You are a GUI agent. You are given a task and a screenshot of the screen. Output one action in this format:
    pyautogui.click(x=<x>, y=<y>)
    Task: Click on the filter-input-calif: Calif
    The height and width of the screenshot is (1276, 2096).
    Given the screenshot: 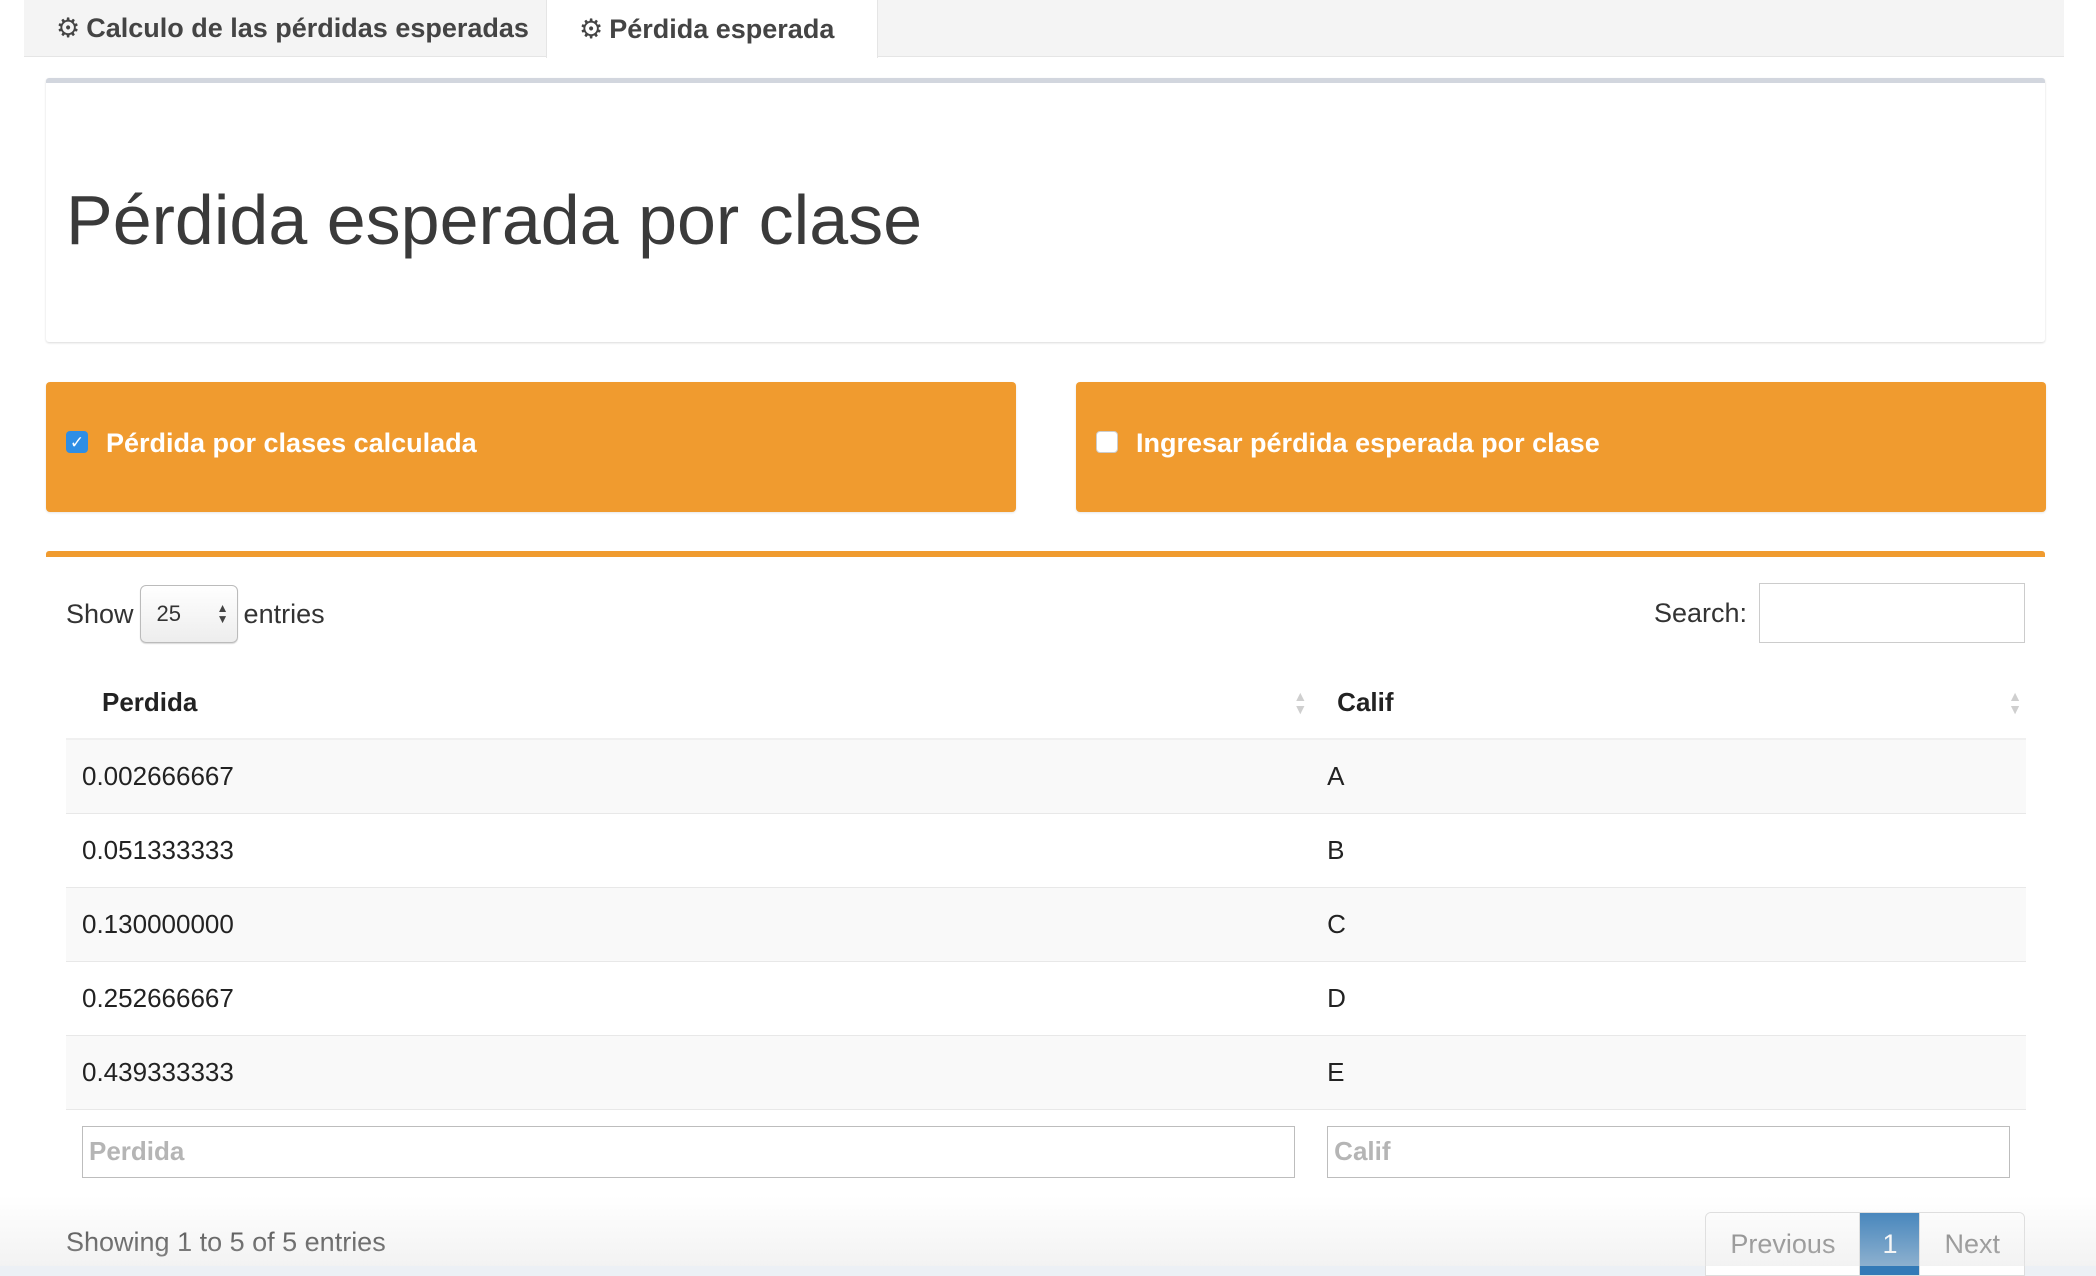 What is the action you would take?
    pyautogui.click(x=1668, y=1151)
    